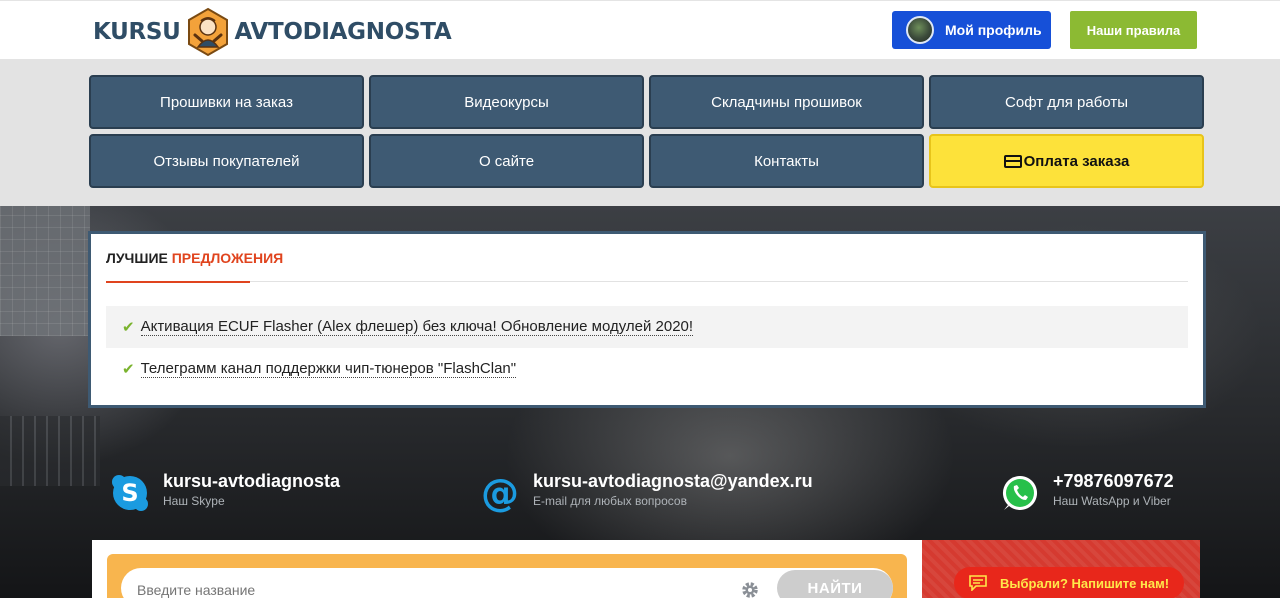  Describe the element at coordinates (506, 161) in the screenshot. I see `nav-about: О сайте` at that location.